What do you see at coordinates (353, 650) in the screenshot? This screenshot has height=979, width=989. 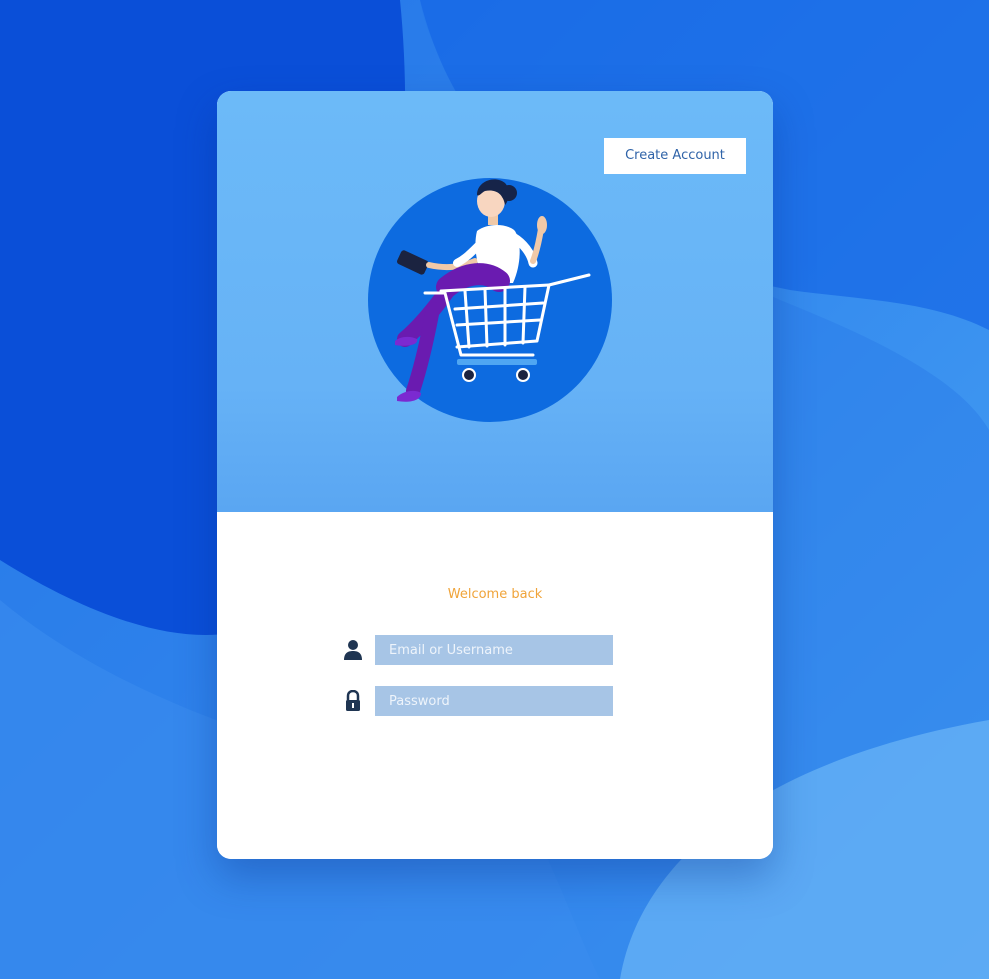 I see `user-icon` at bounding box center [353, 650].